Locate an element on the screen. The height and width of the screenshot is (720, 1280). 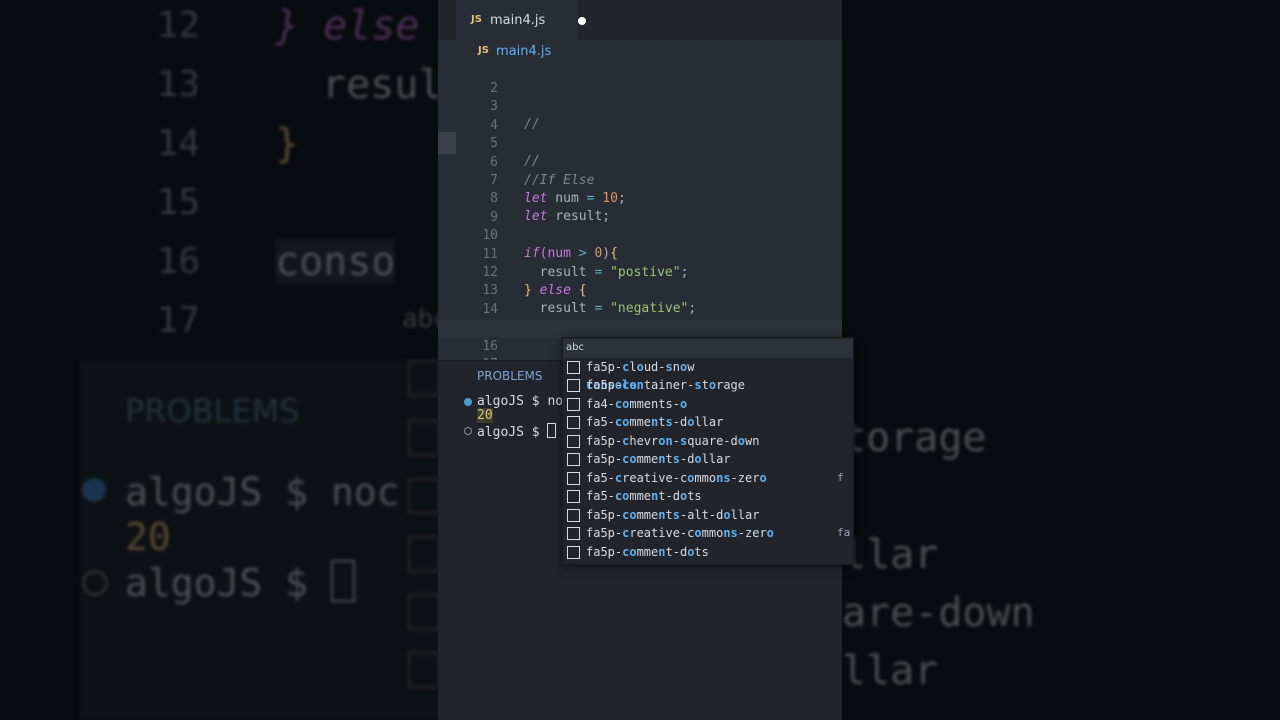
suggestion-label: fa5p-comments-alt-dollar is located at coordinates (673, 514).